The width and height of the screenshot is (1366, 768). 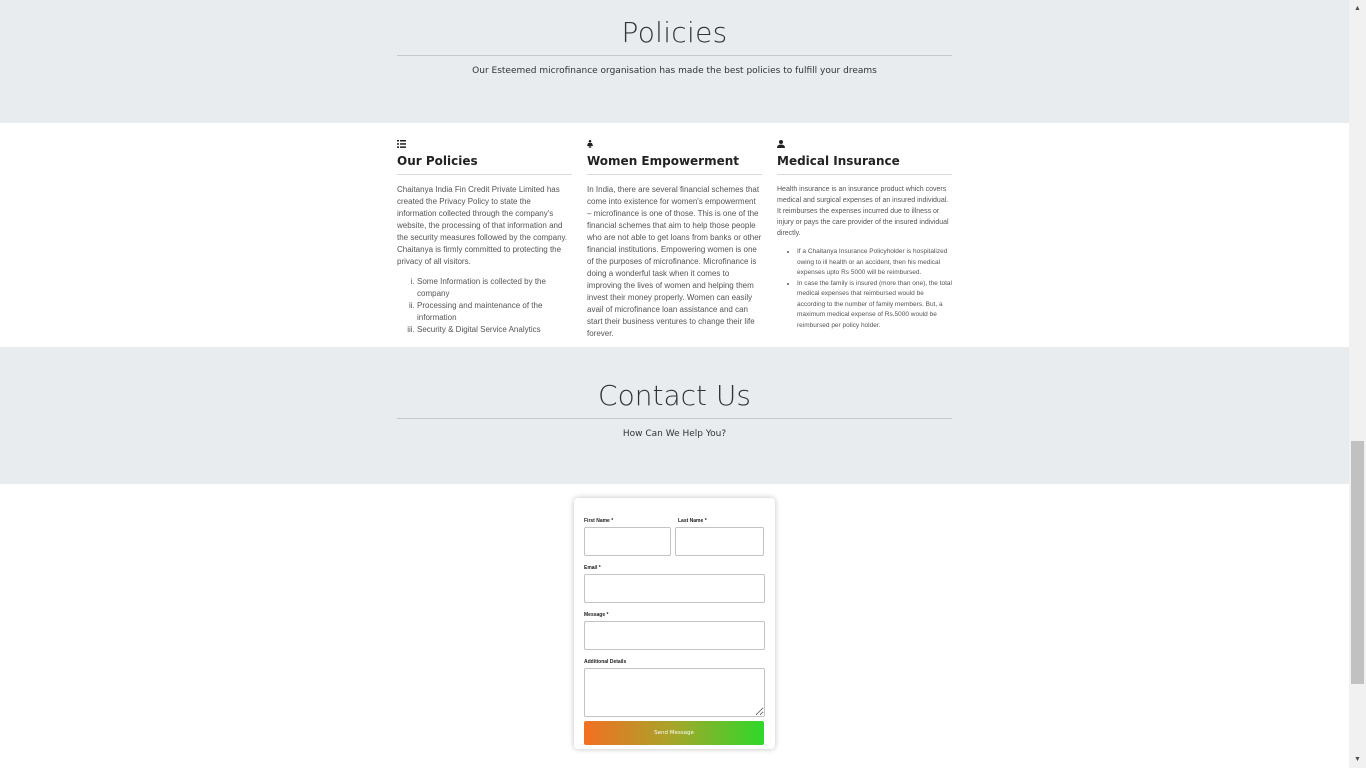 What do you see at coordinates (674, 733) in the screenshot?
I see `send-message-button: Send Message` at bounding box center [674, 733].